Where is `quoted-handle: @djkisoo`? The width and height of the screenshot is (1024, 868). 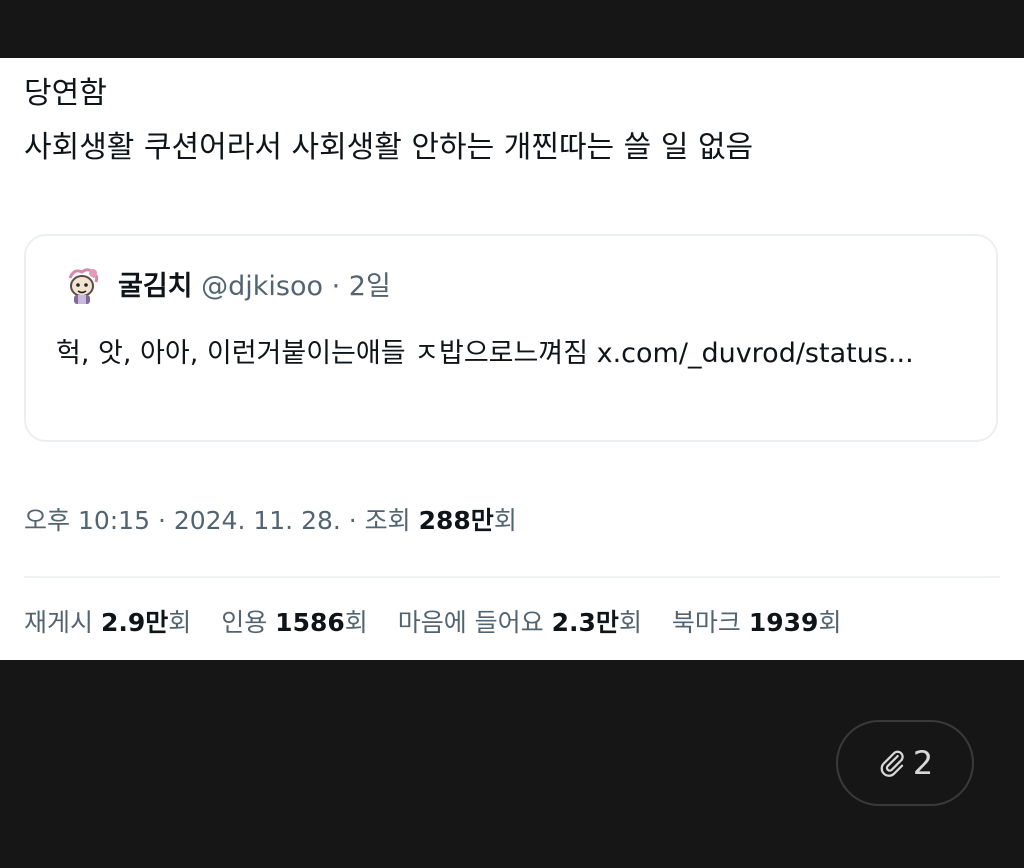 quoted-handle: @djkisoo is located at coordinates (262, 286).